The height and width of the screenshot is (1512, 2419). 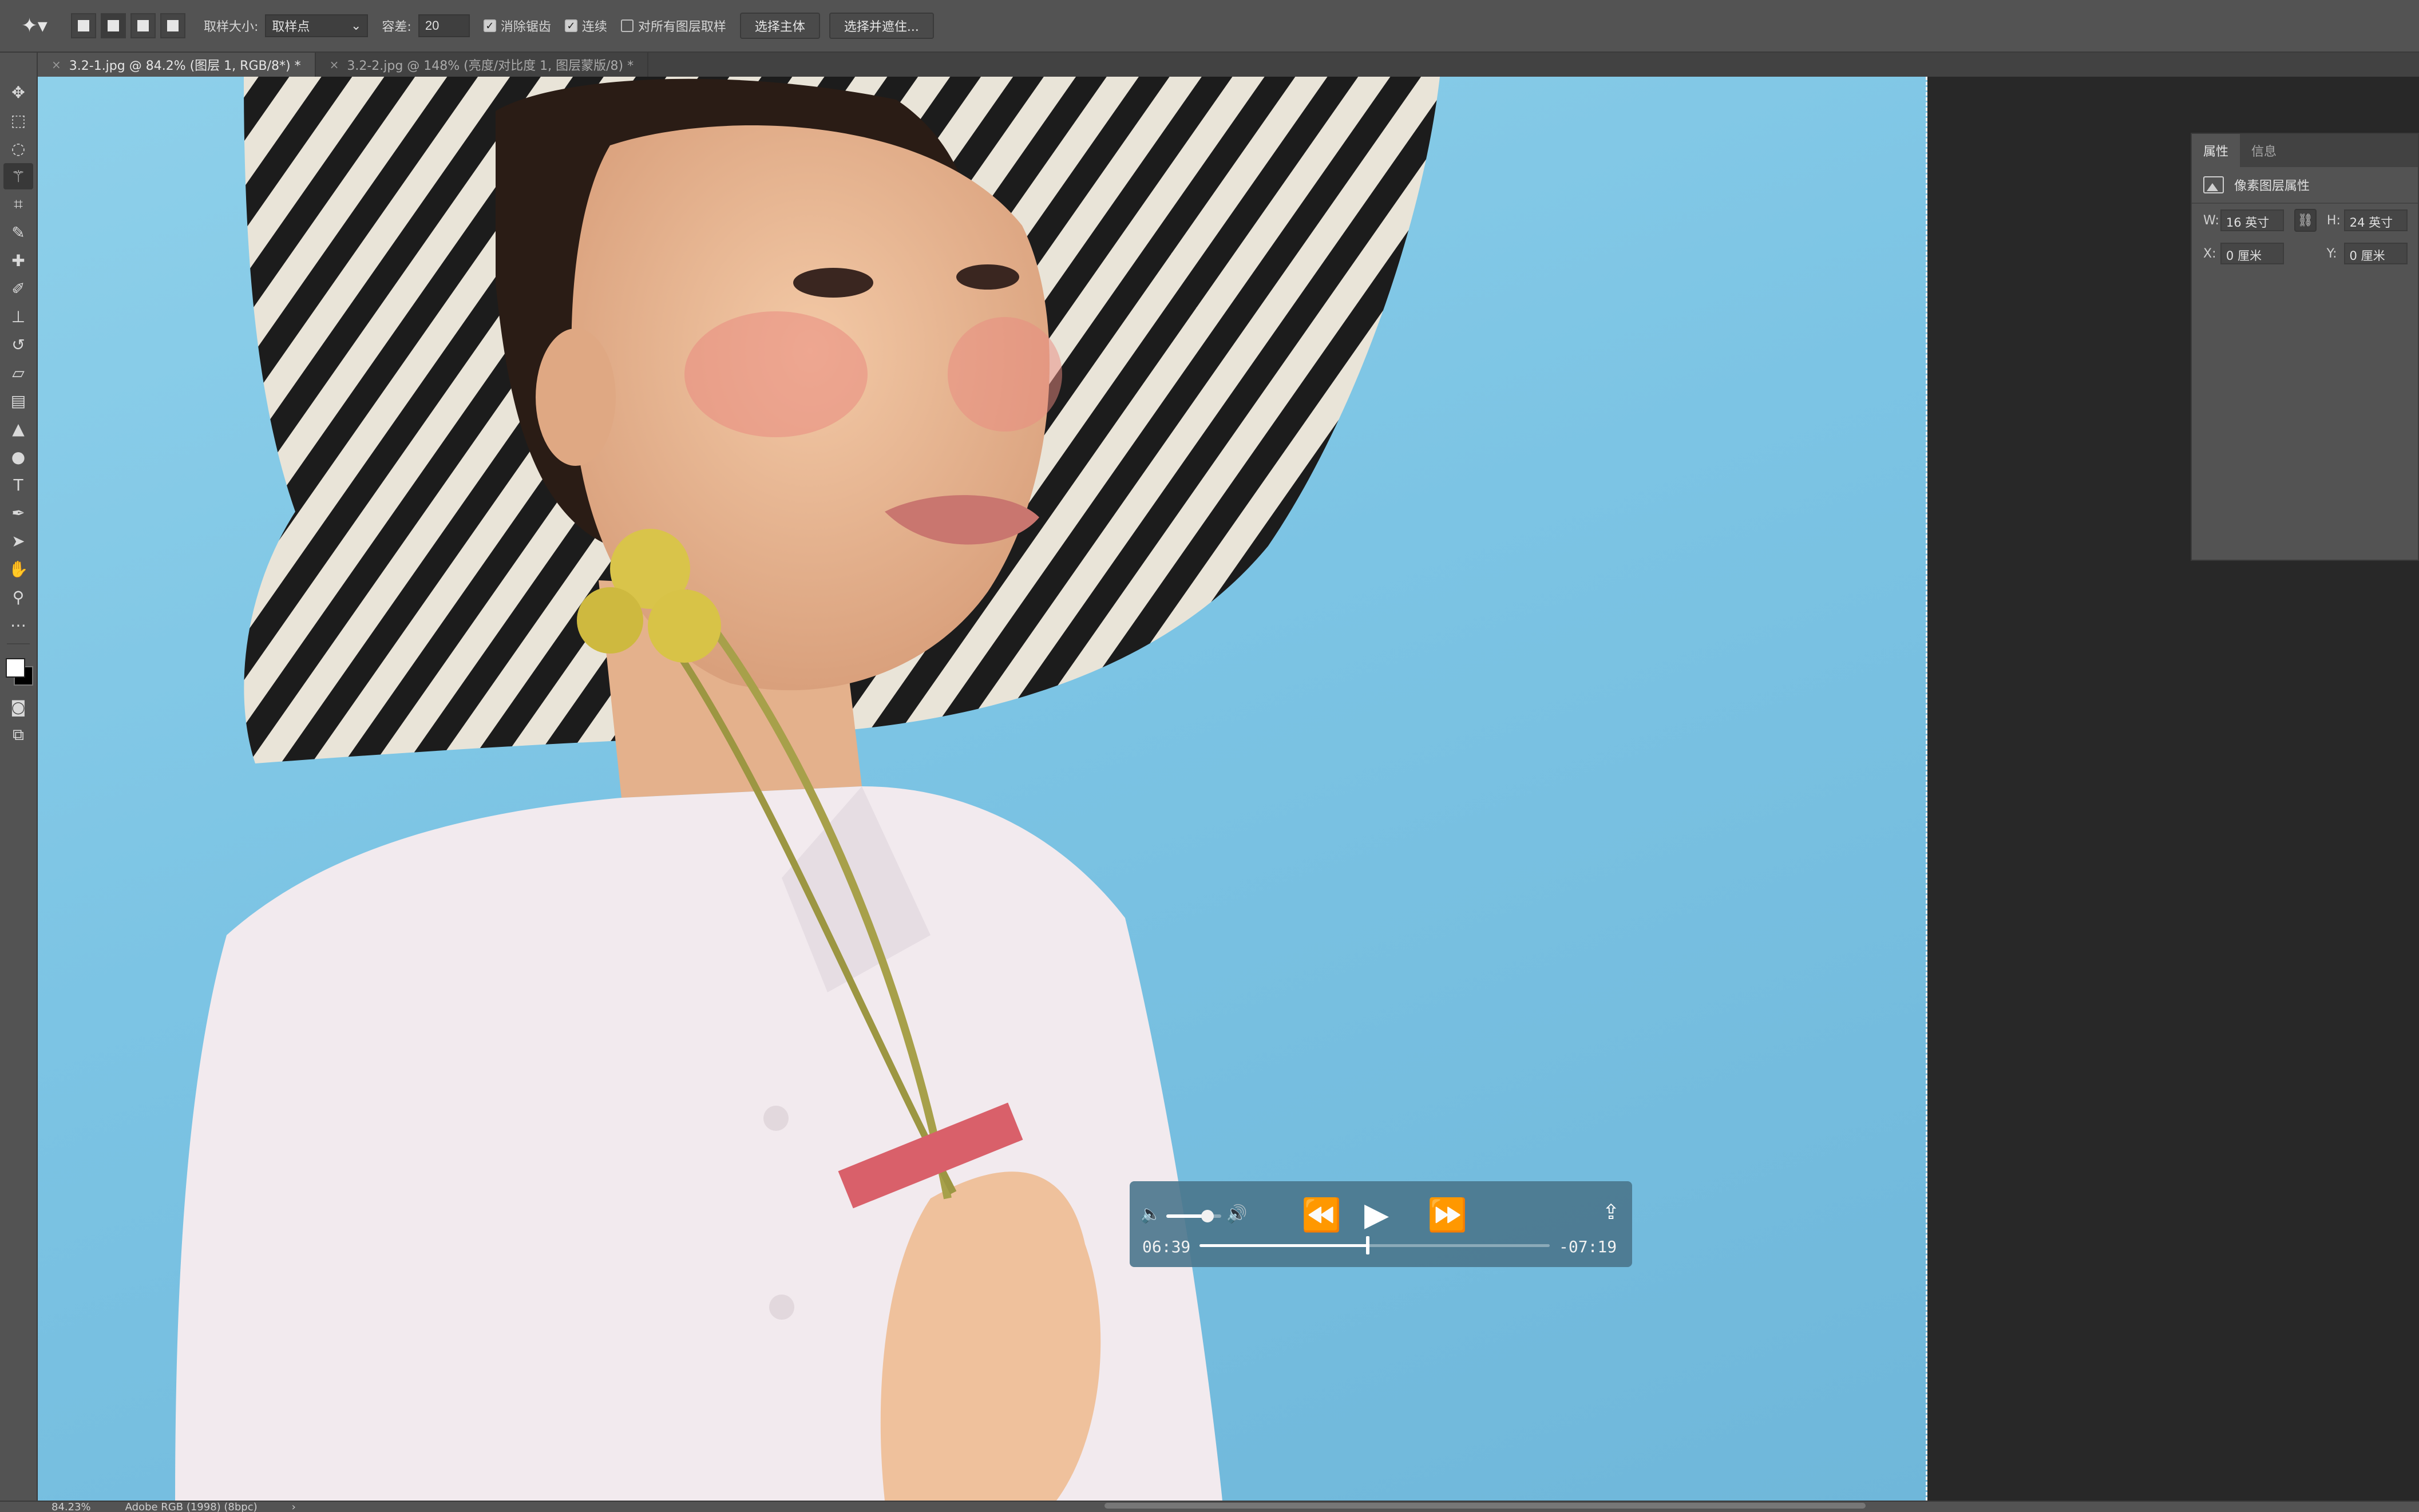 I want to click on contiguous-label: 连续, so click(x=594, y=27).